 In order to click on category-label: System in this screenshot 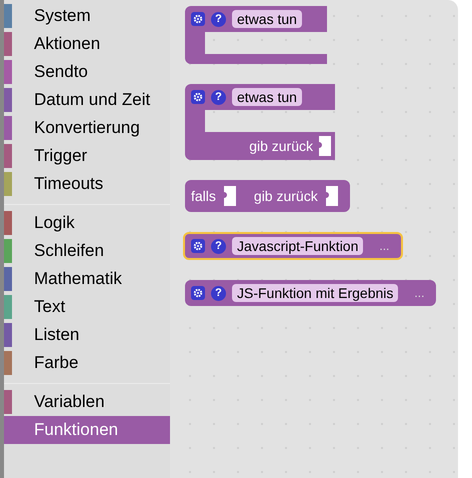, I will do `click(62, 16)`.